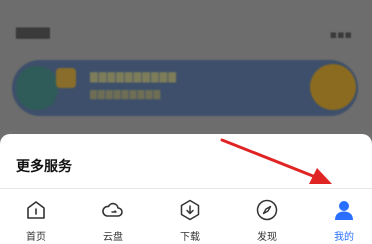 The image size is (372, 244). Describe the element at coordinates (340, 34) in the screenshot. I see `background-more-dots: ▪▪▪` at that location.